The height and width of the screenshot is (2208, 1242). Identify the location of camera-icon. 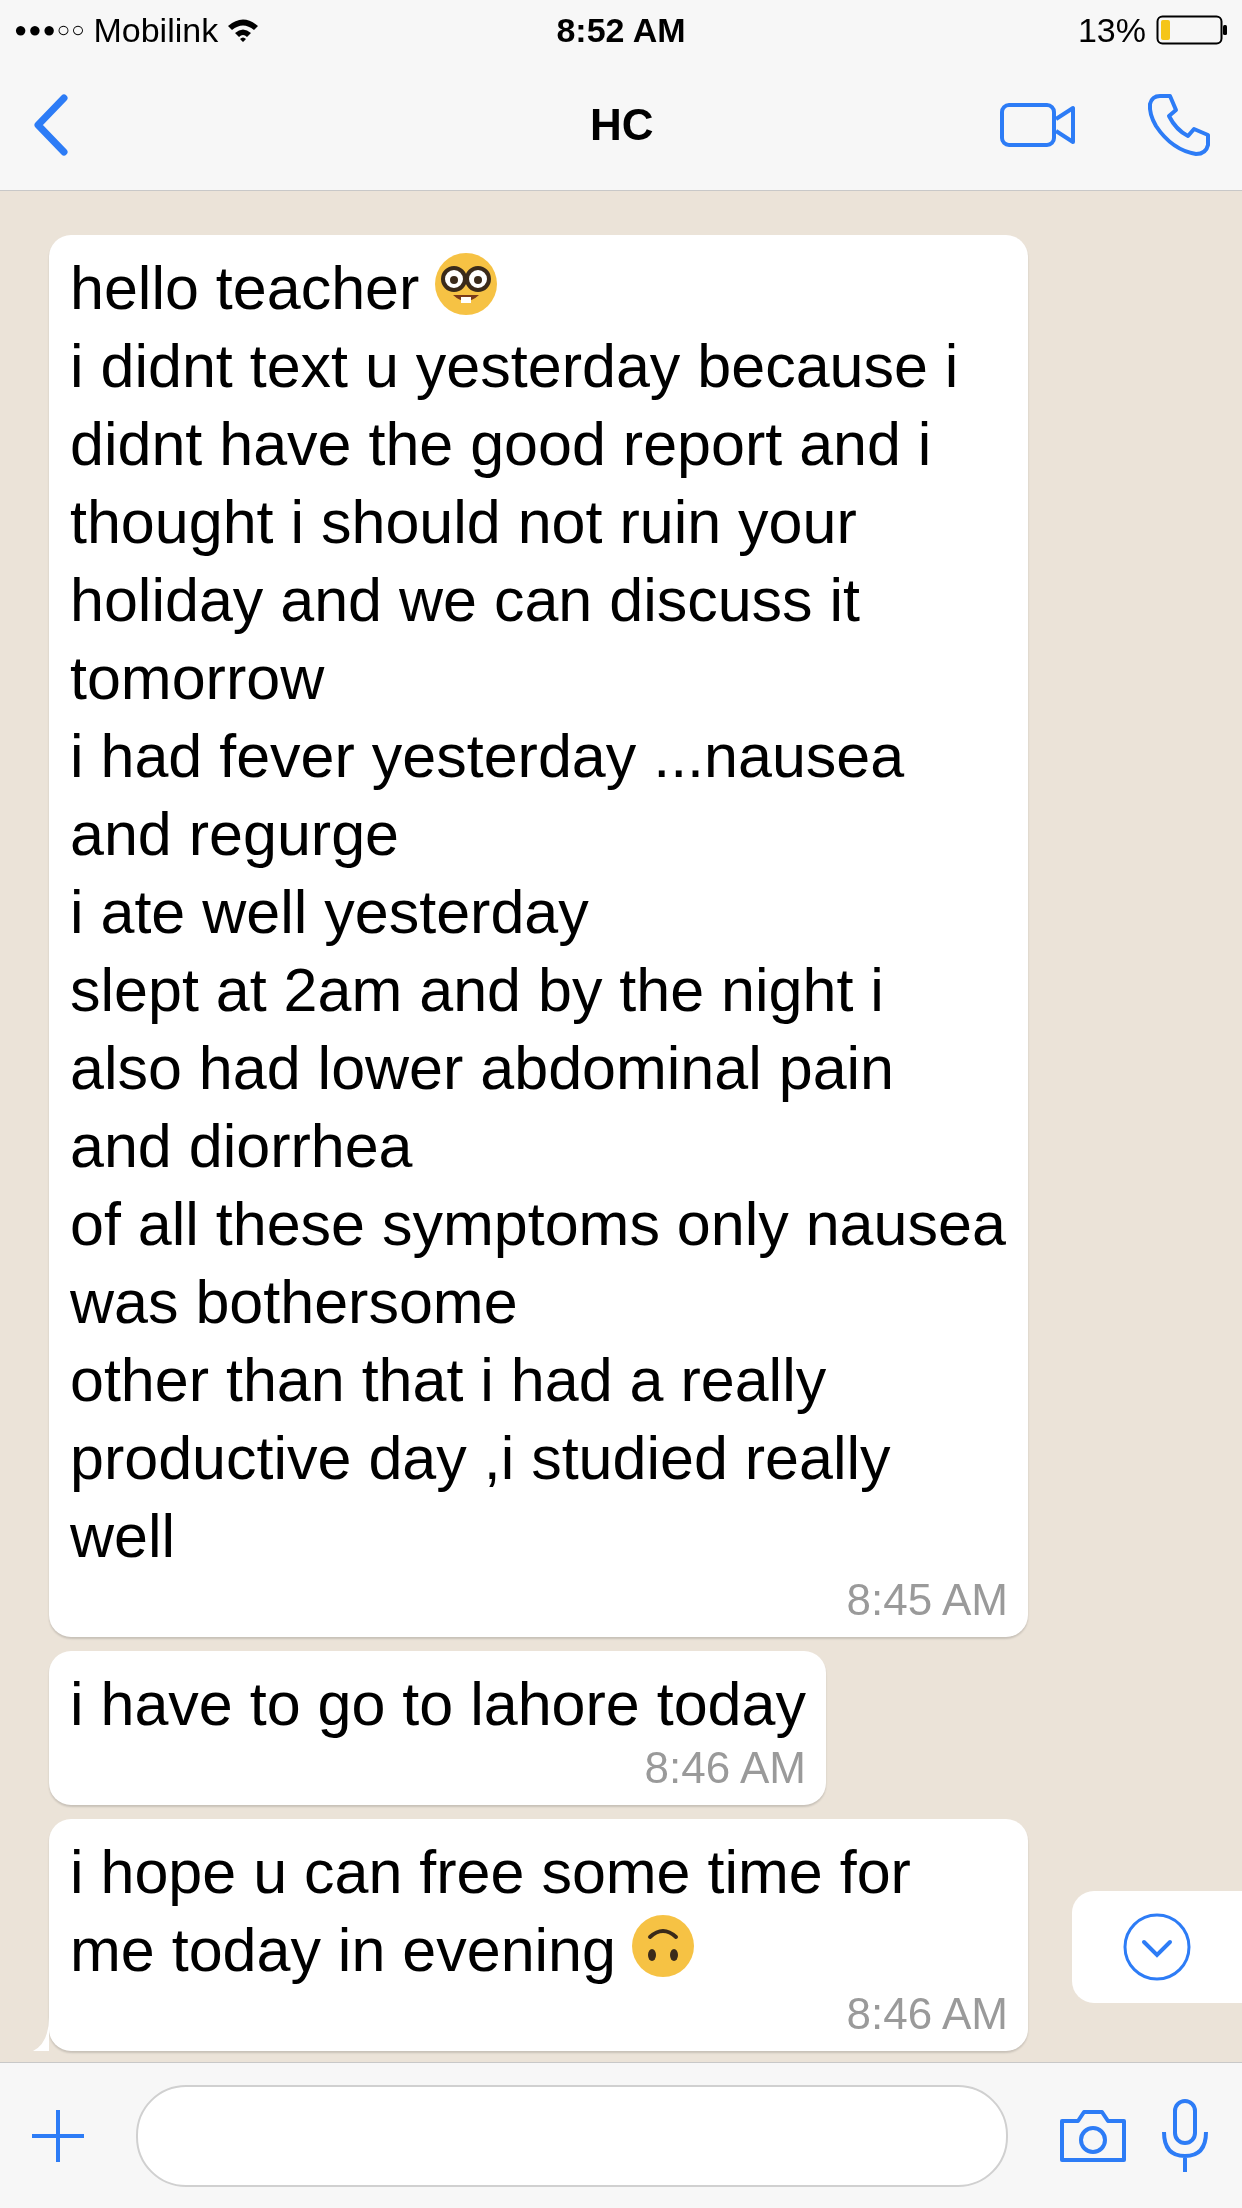
(1093, 2135).